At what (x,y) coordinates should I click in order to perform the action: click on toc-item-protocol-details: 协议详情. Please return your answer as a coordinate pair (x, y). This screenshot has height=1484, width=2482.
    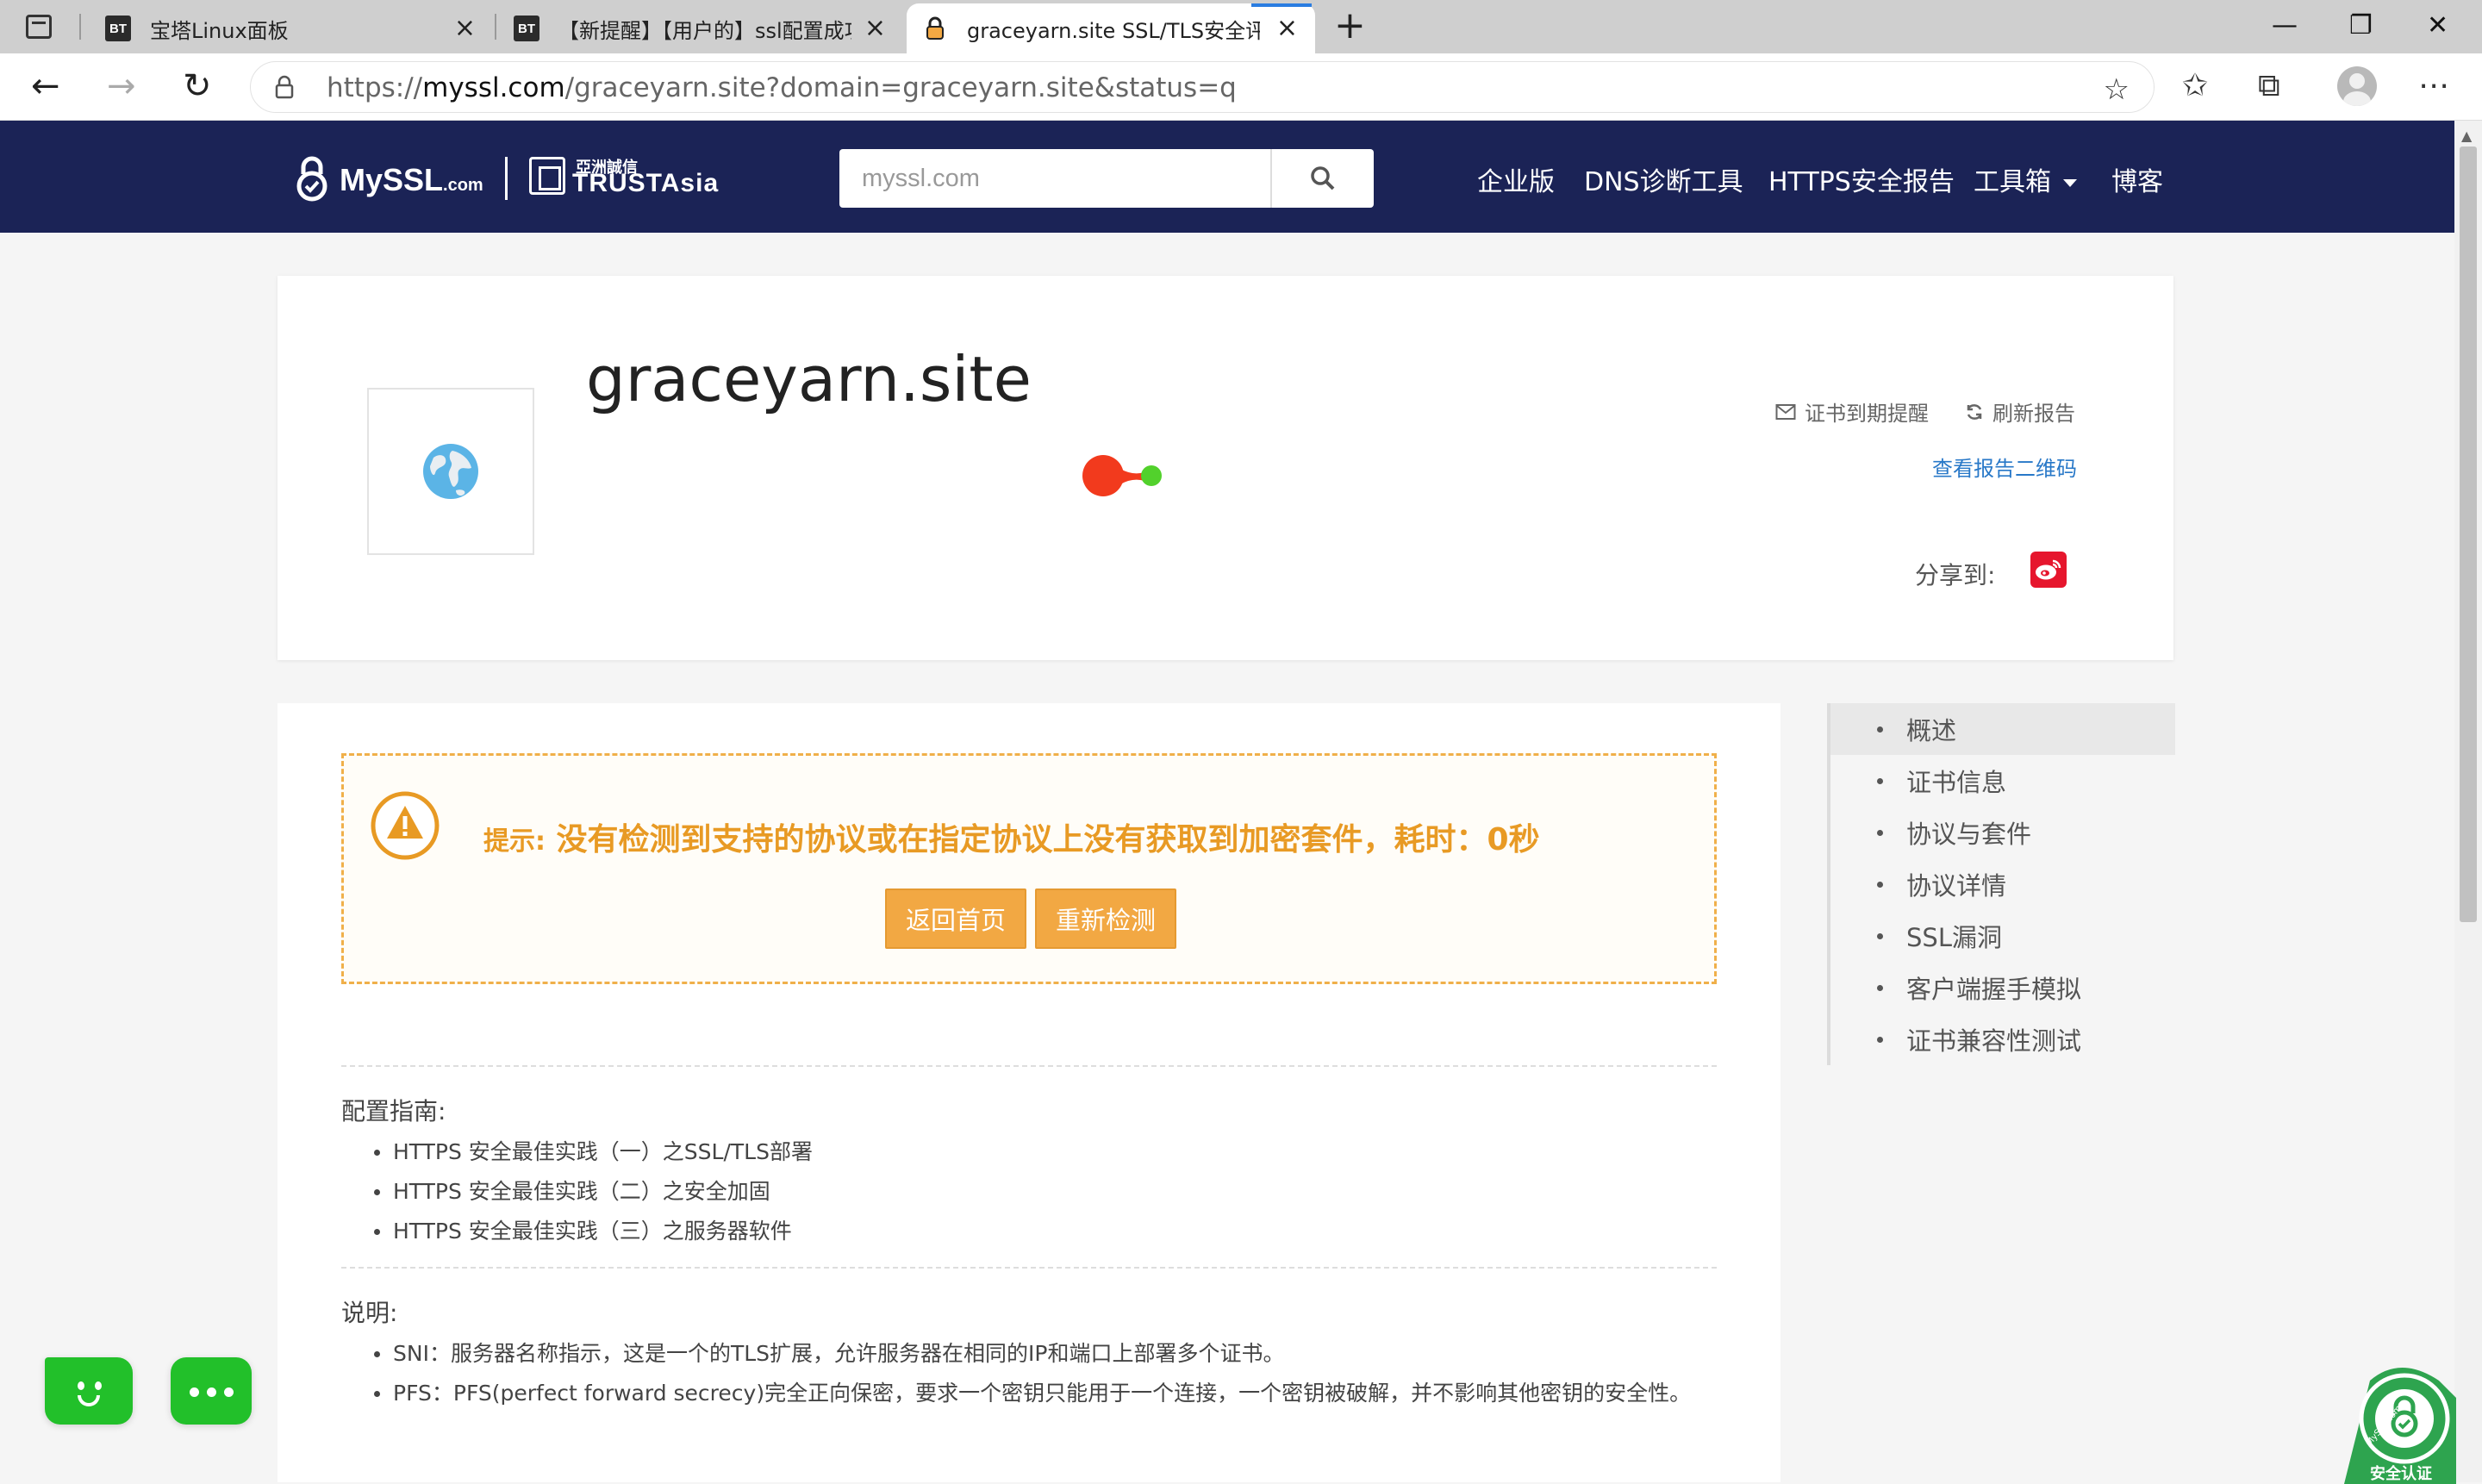
    Looking at the image, I should click on (2002, 884).